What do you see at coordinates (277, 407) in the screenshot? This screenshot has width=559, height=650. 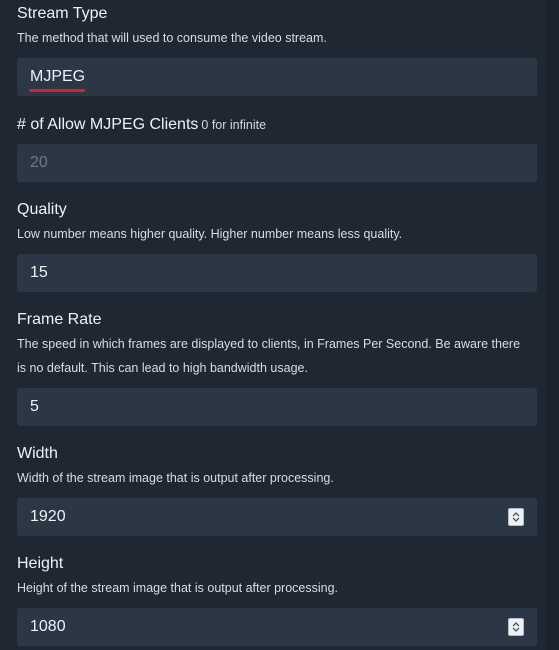 I see `frame-rate-input: 5` at bounding box center [277, 407].